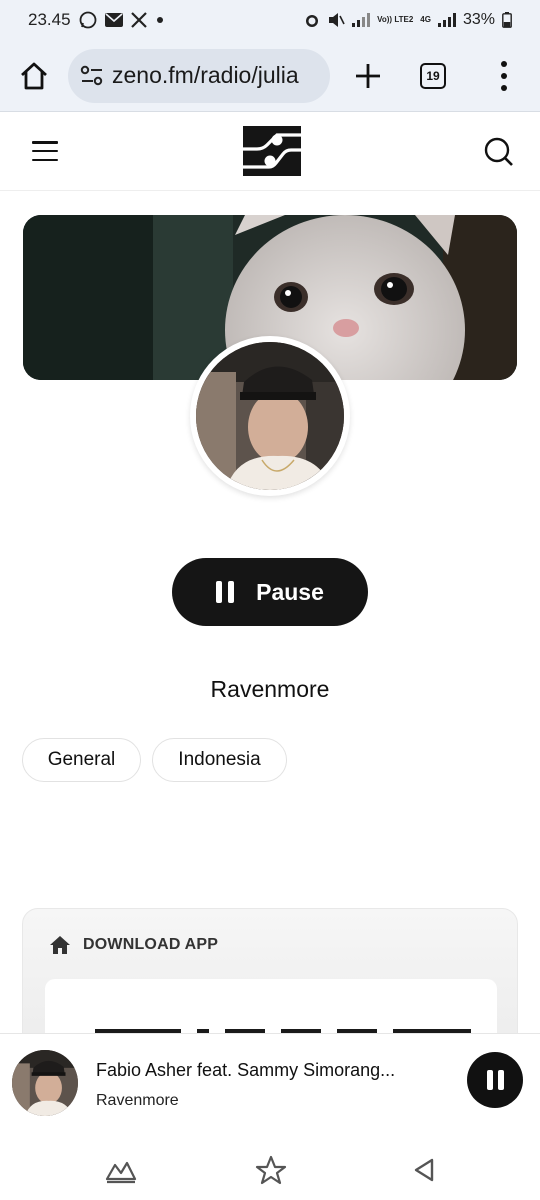 The width and height of the screenshot is (540, 1200). What do you see at coordinates (219, 760) in the screenshot?
I see `tag-indonesia: Indonesia` at bounding box center [219, 760].